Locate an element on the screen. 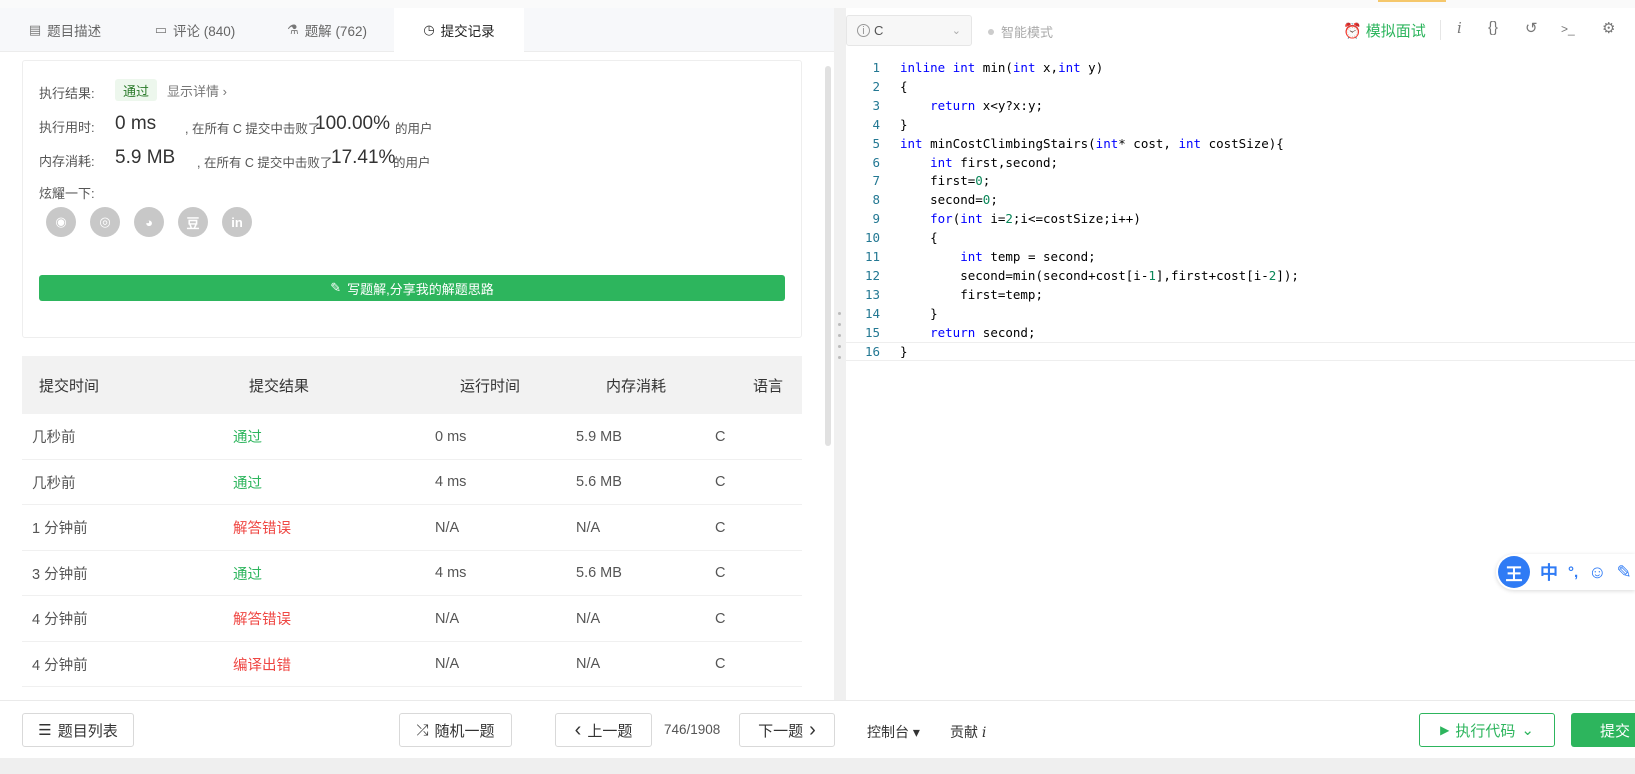 The height and width of the screenshot is (774, 1635). contribute-link: 贡献 i is located at coordinates (968, 732).